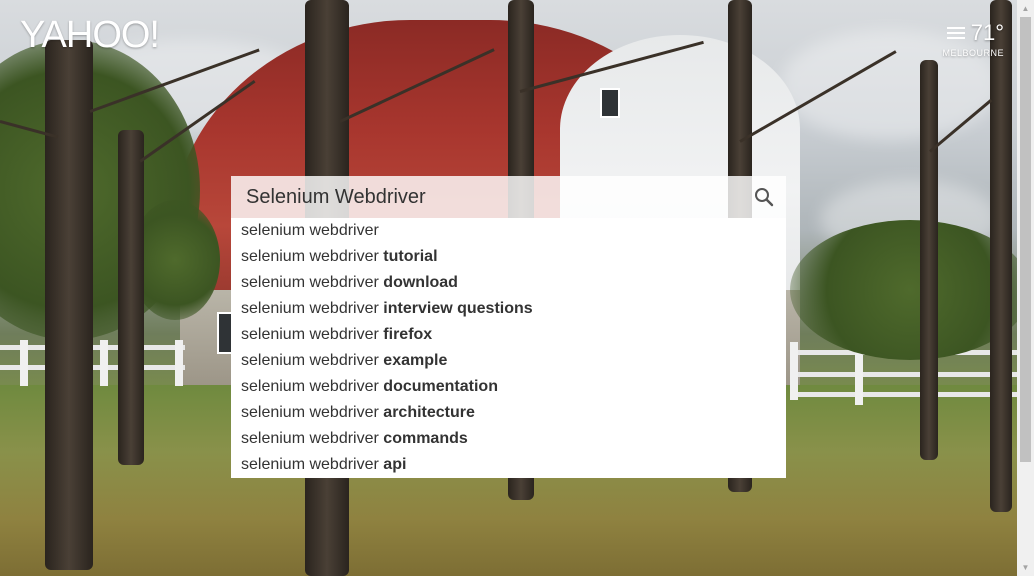  I want to click on suggestion-item: selenium webdriver download, so click(508, 283).